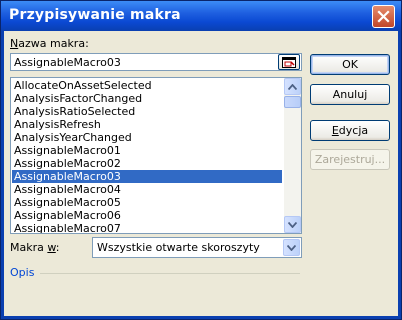  I want to click on macro-list-item: AnalysisRatioSelected, so click(147, 111).